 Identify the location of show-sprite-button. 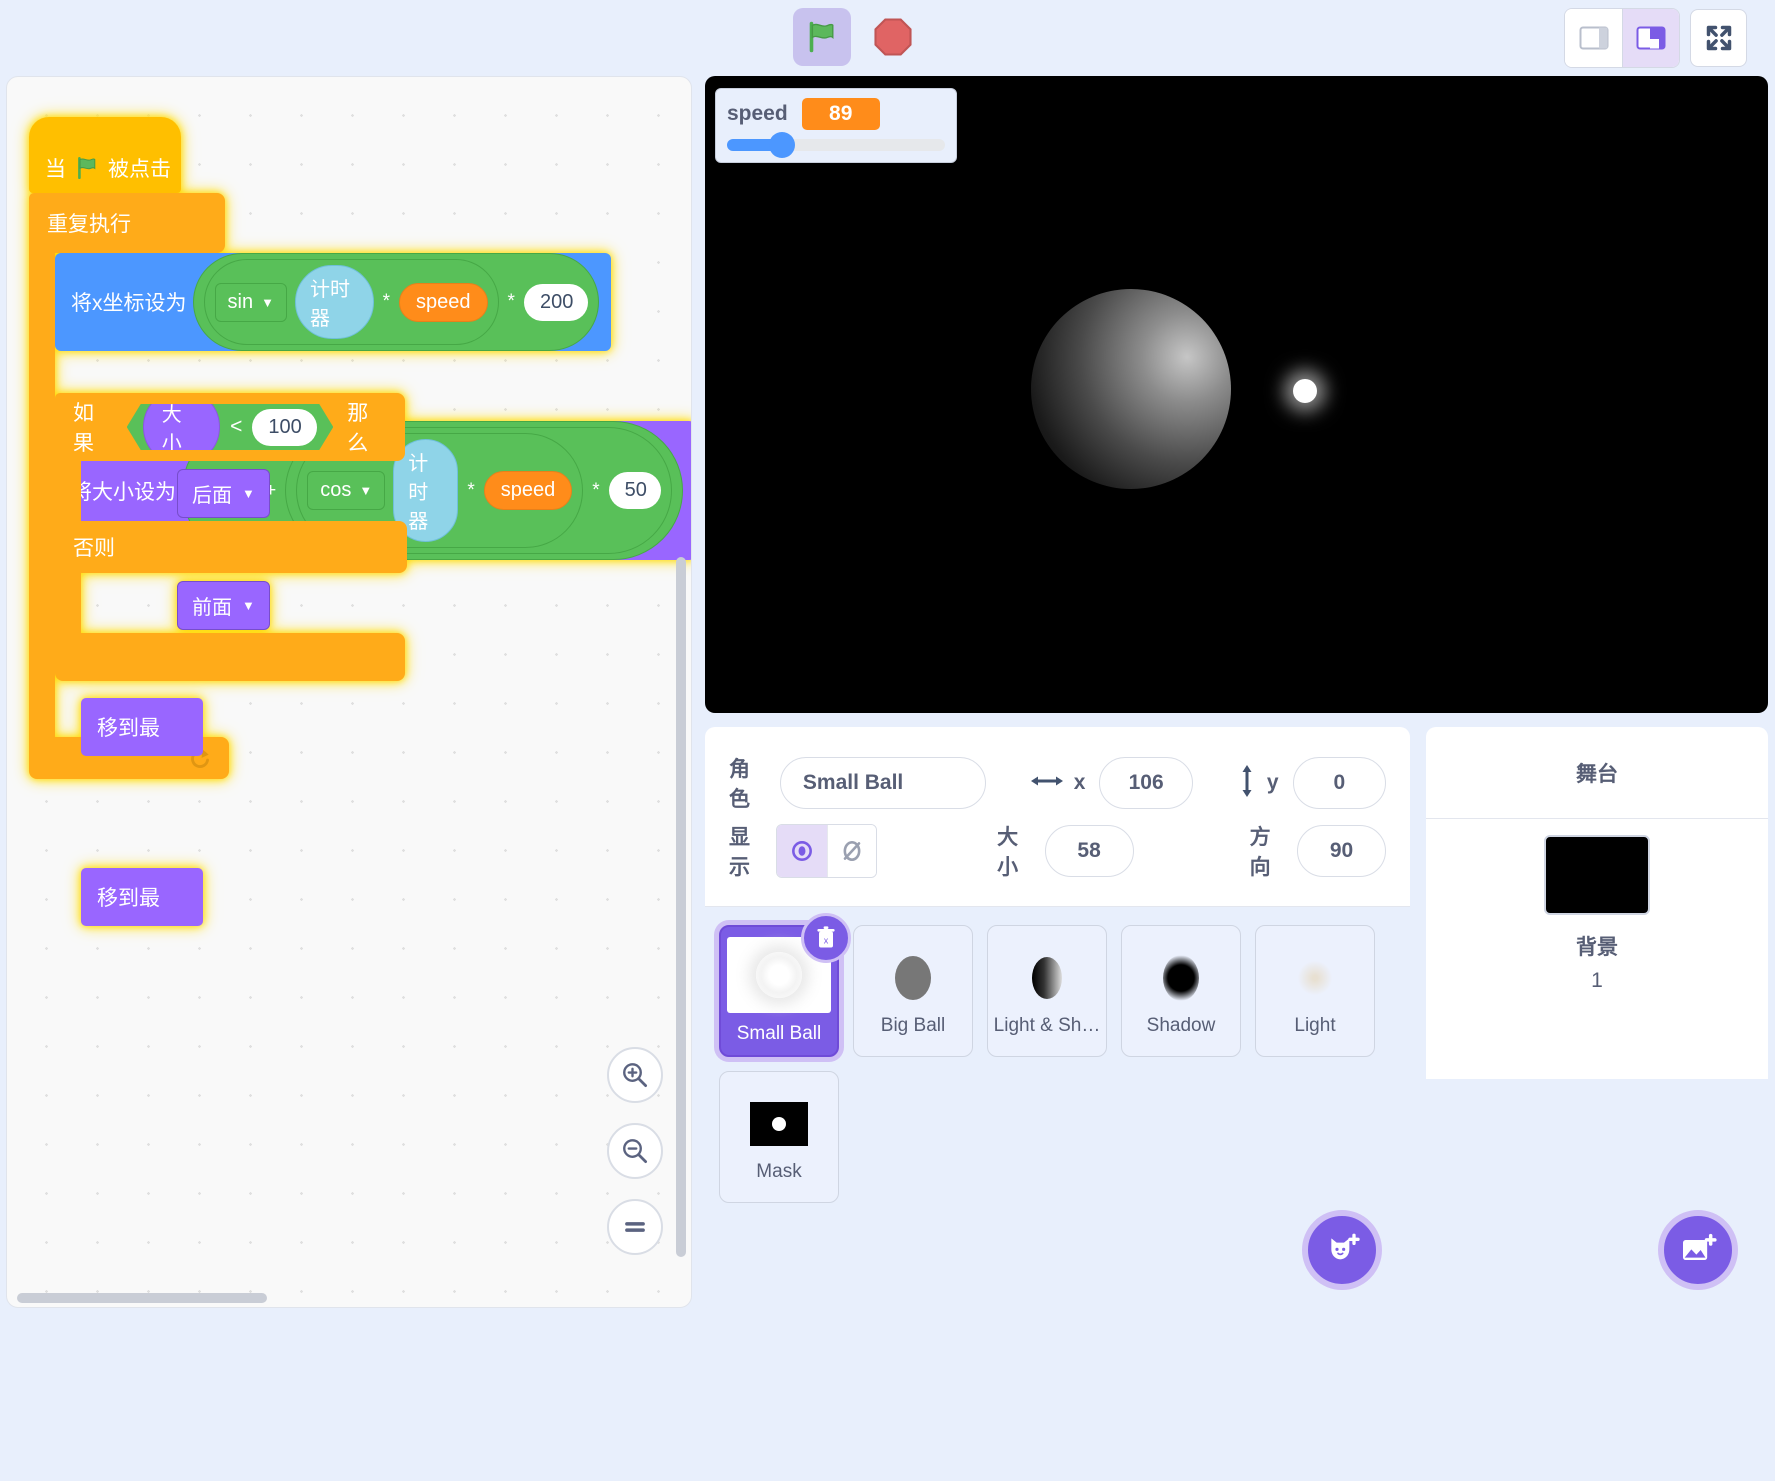
(802, 851).